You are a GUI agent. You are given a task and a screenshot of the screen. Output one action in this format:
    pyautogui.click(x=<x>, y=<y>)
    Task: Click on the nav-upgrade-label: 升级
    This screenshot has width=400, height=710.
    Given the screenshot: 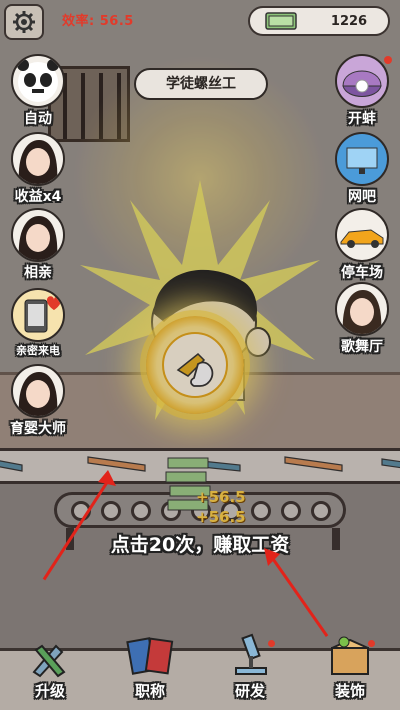 What is the action you would take?
    pyautogui.click(x=49, y=691)
    